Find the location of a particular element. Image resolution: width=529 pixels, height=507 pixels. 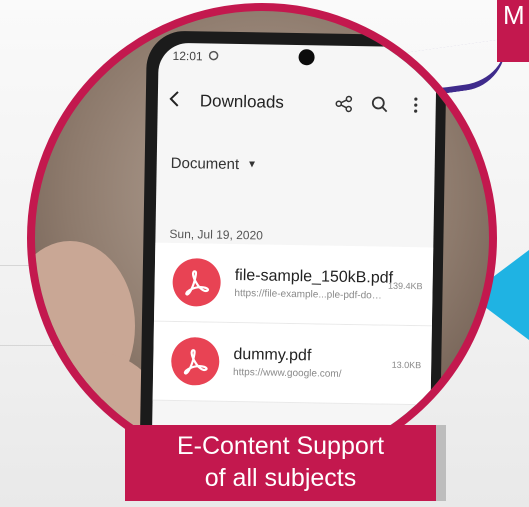

caption-line-1: E-Content Support is located at coordinates (280, 446).